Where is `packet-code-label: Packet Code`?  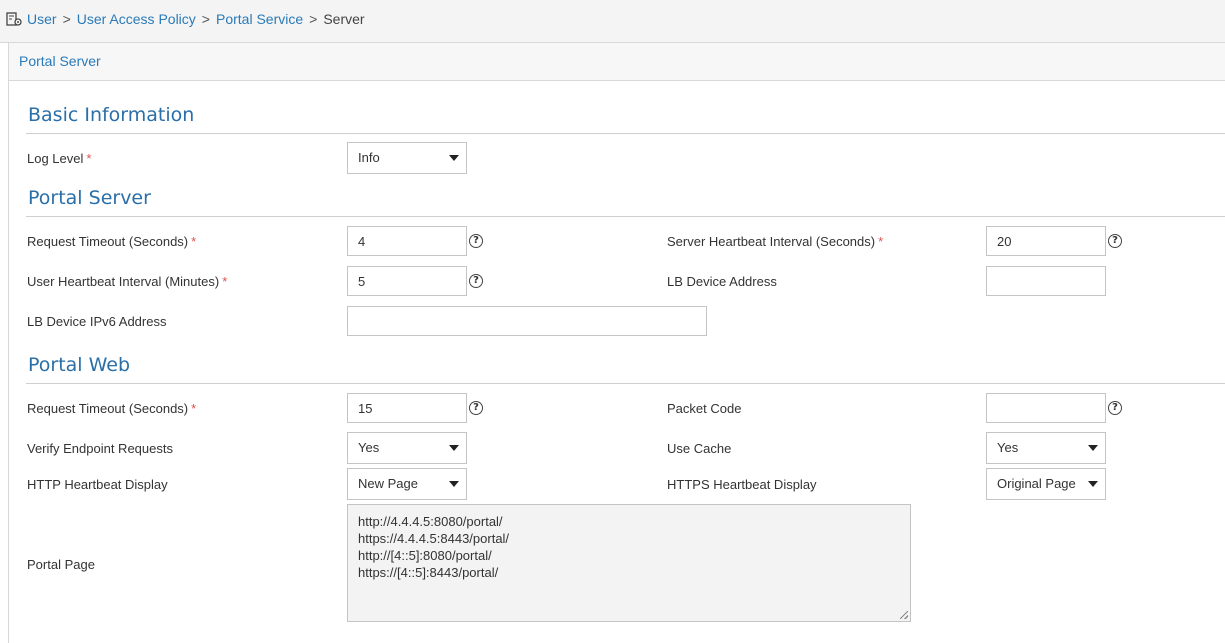
packet-code-label: Packet Code is located at coordinates (704, 408).